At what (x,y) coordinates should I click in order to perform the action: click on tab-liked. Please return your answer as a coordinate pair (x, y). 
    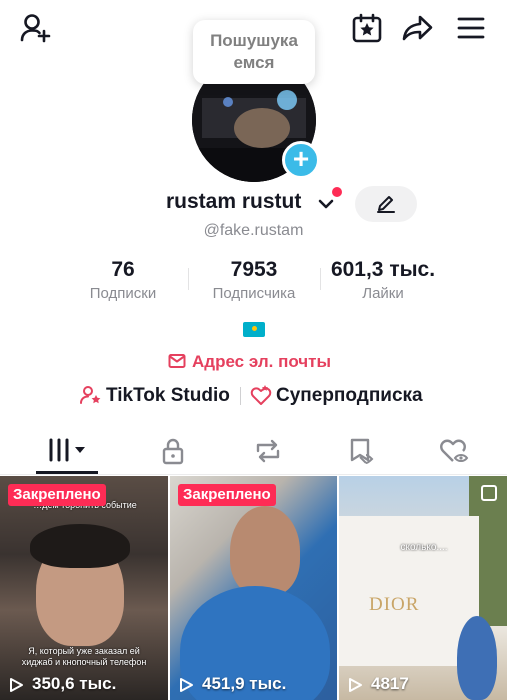
    Looking at the image, I should click on (452, 450).